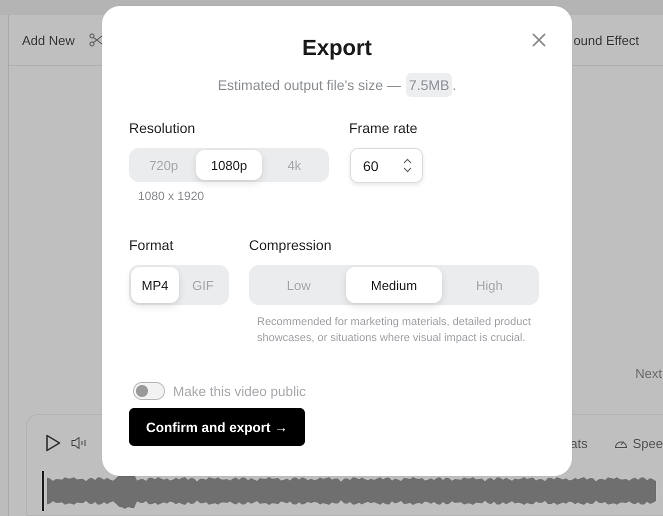 The width and height of the screenshot is (663, 516). I want to click on period-text: ., so click(454, 85).